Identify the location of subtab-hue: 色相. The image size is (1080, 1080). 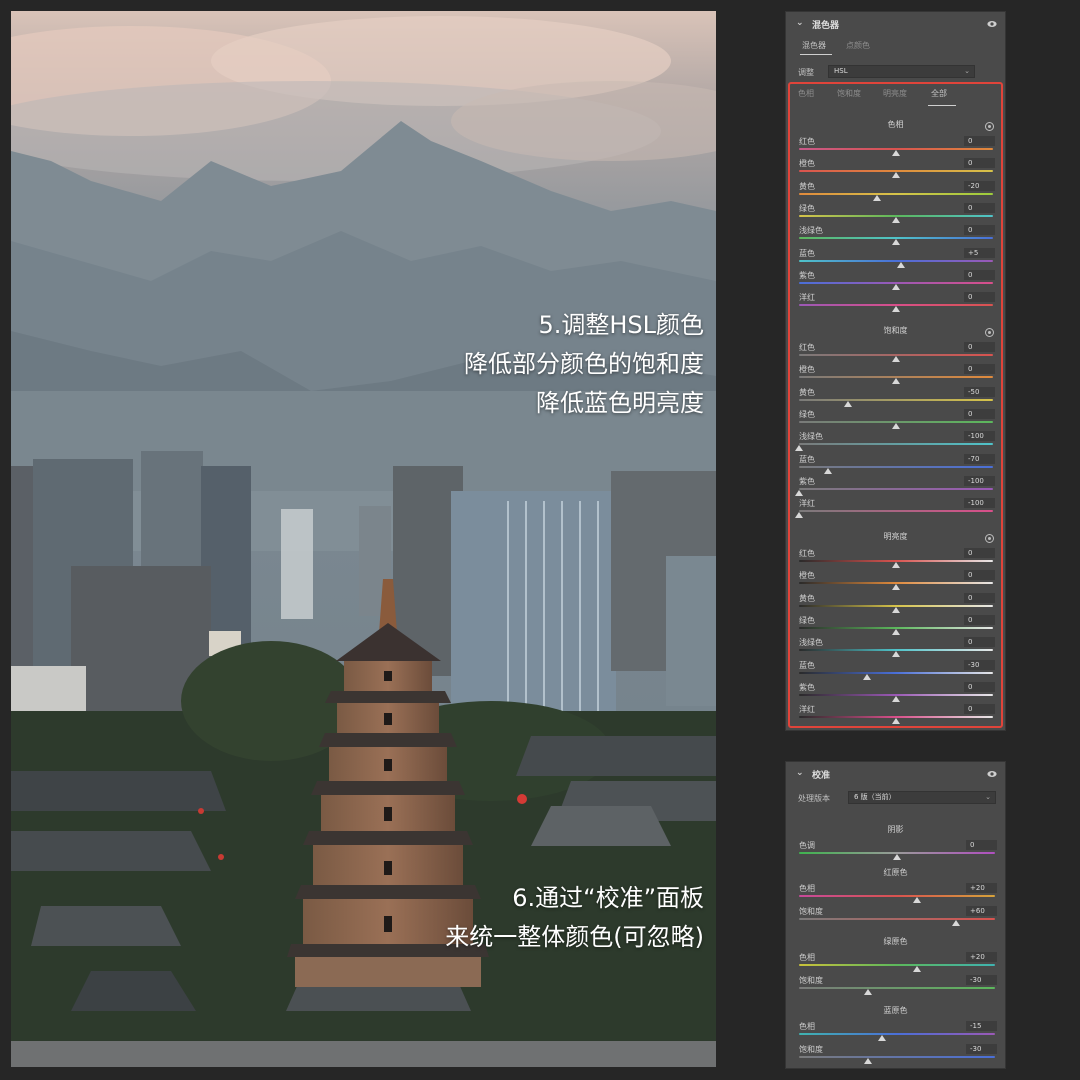
(806, 93).